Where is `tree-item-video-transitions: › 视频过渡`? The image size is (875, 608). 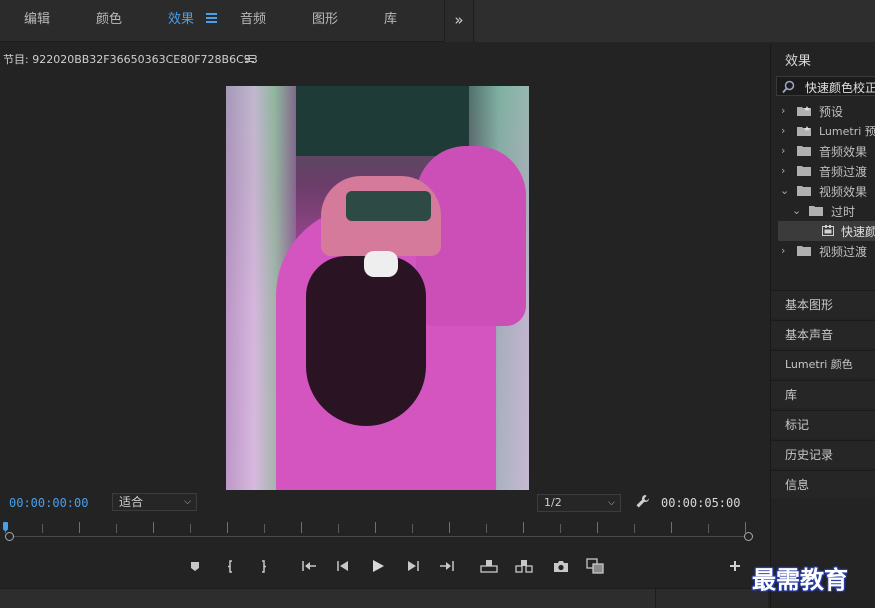
tree-item-video-transitions: › 视频过渡 is located at coordinates (823, 251).